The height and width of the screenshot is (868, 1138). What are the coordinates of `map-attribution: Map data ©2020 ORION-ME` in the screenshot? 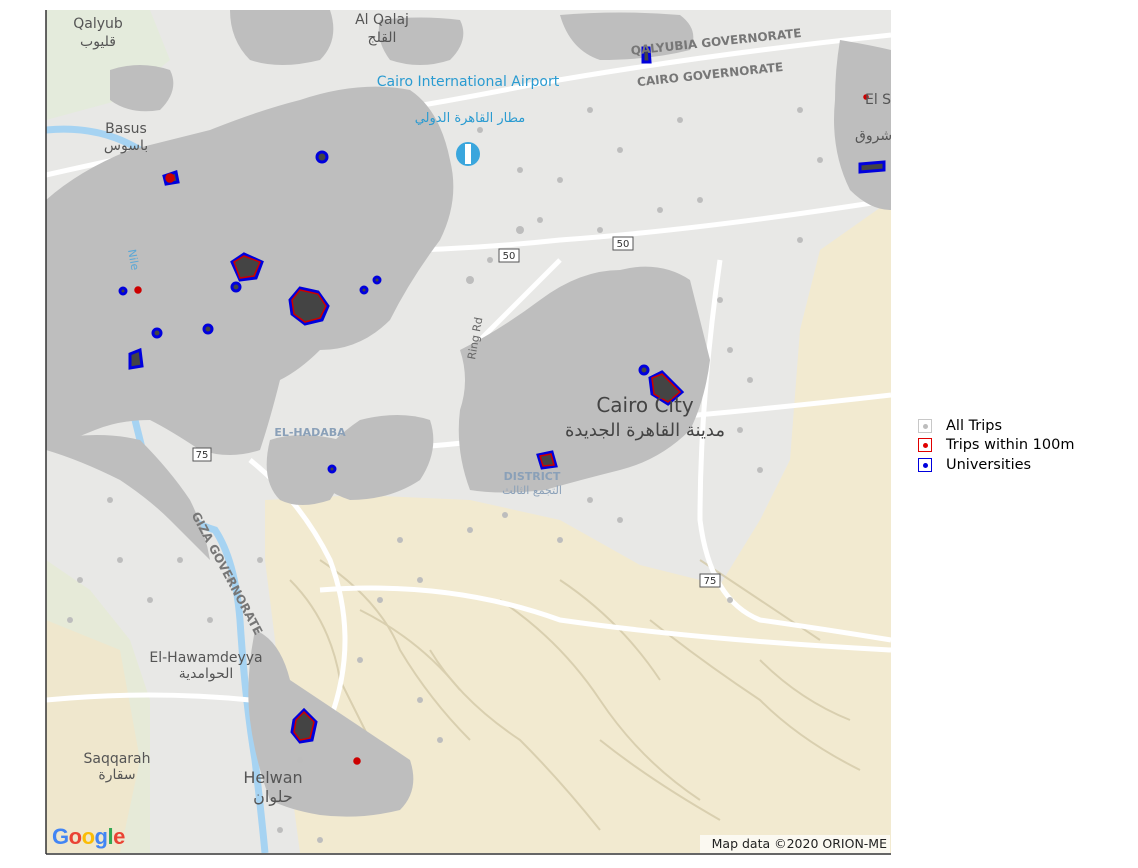 It's located at (795, 844).